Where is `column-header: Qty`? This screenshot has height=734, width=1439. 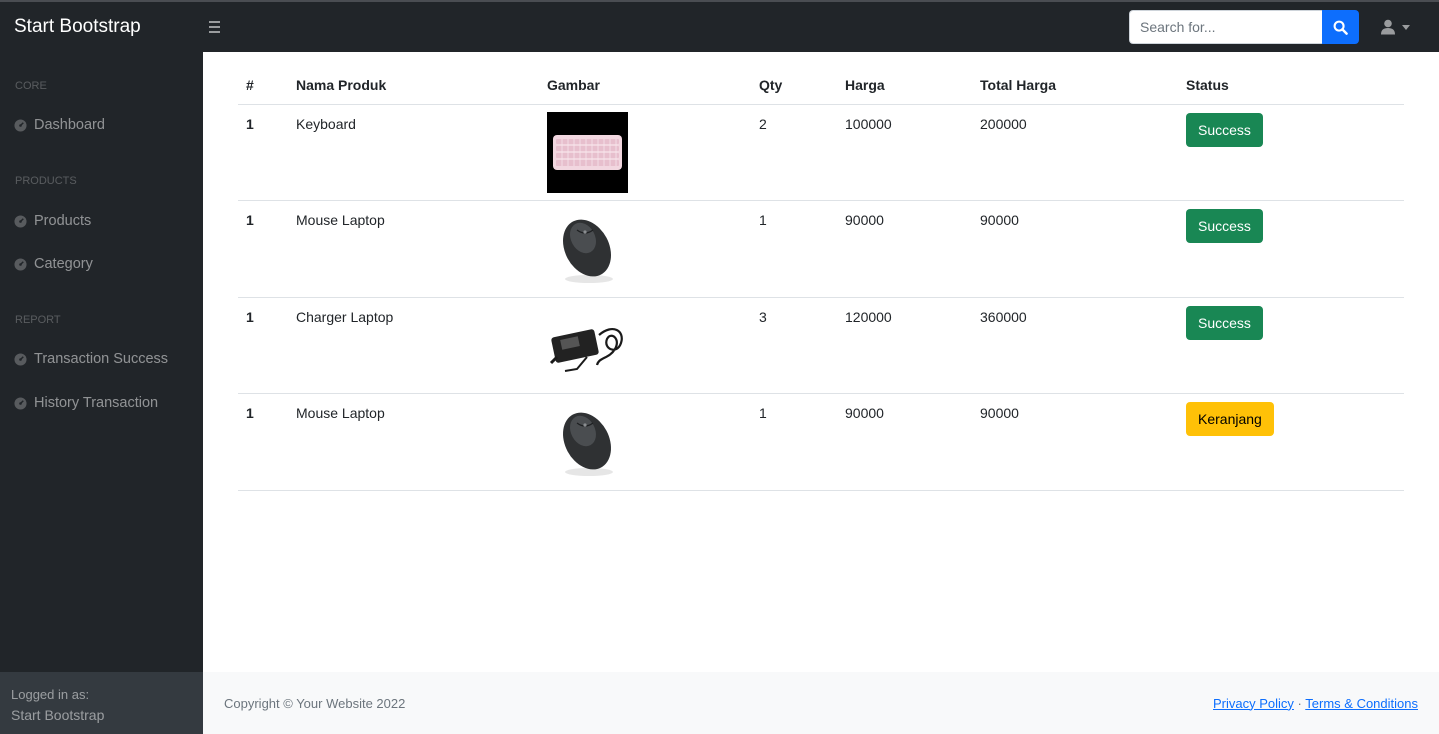
column-header: Qty is located at coordinates (794, 86).